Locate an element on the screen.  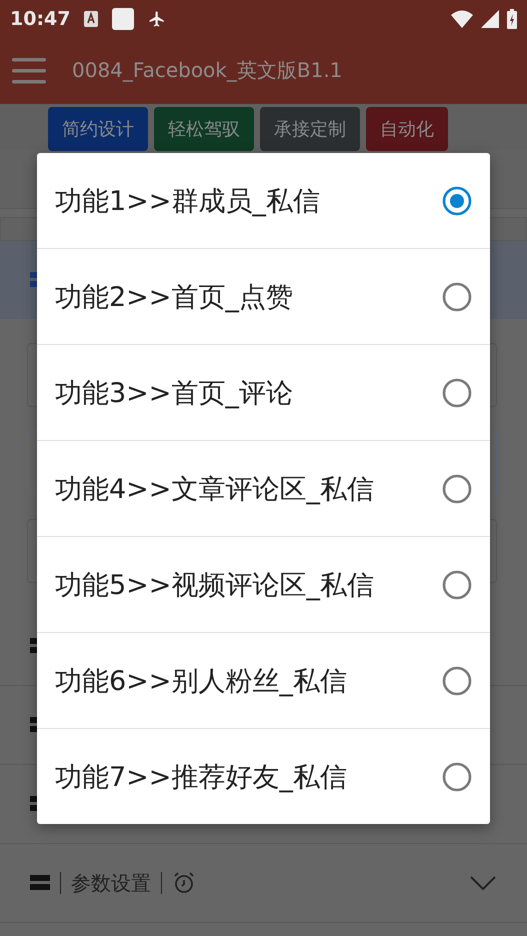
battery-icon is located at coordinates (512, 18).